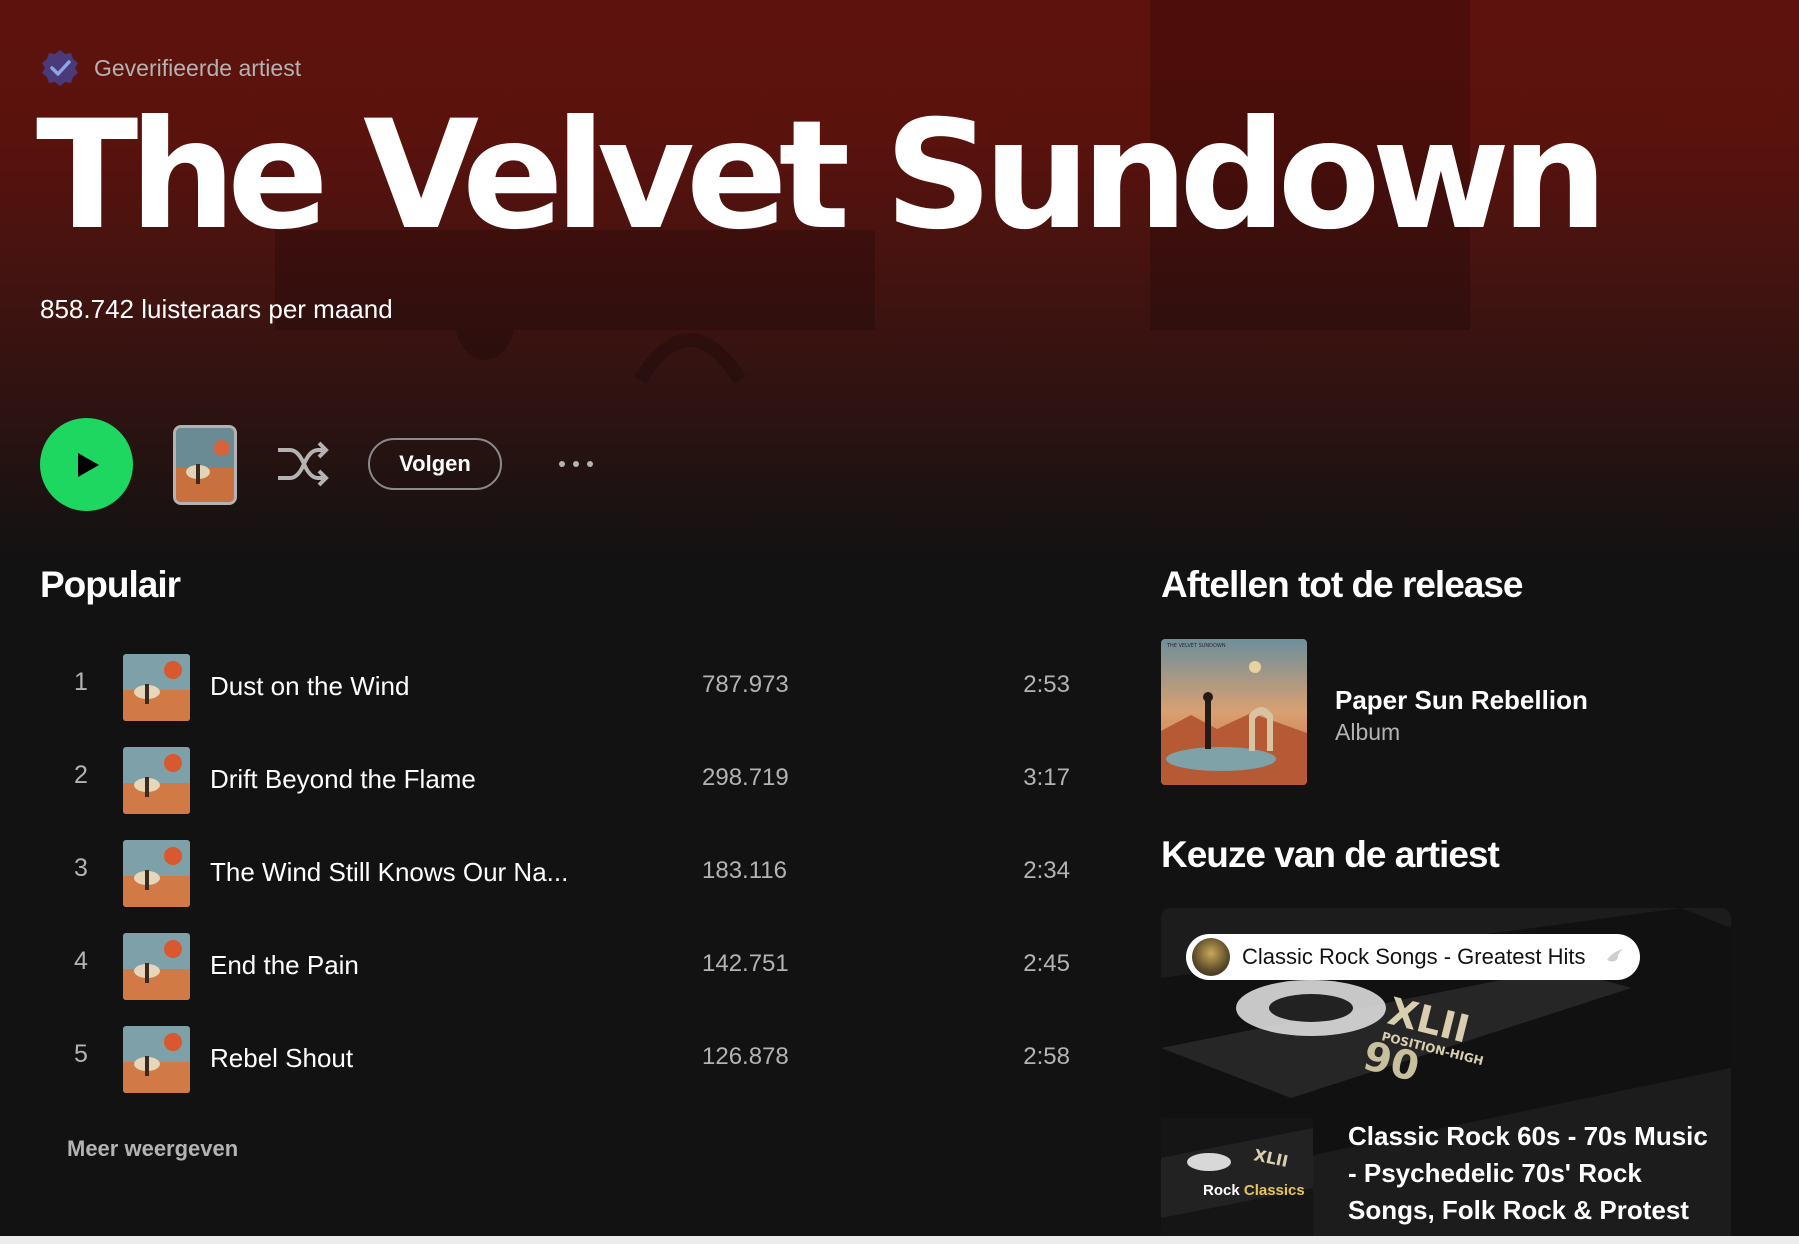 This screenshot has height=1244, width=1799. What do you see at coordinates (110, 584) in the screenshot?
I see `popular-section-title: Populair` at bounding box center [110, 584].